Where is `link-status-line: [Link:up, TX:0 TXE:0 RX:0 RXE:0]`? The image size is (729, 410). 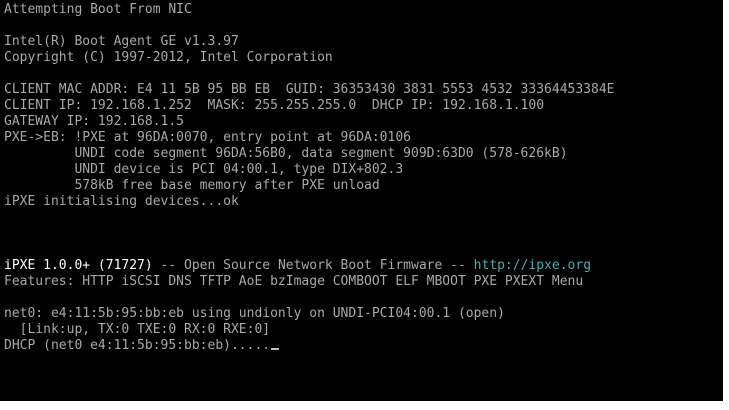
link-status-line: [Link:up, TX:0 TXE:0 RX:0 RXE:0] is located at coordinates (137, 329).